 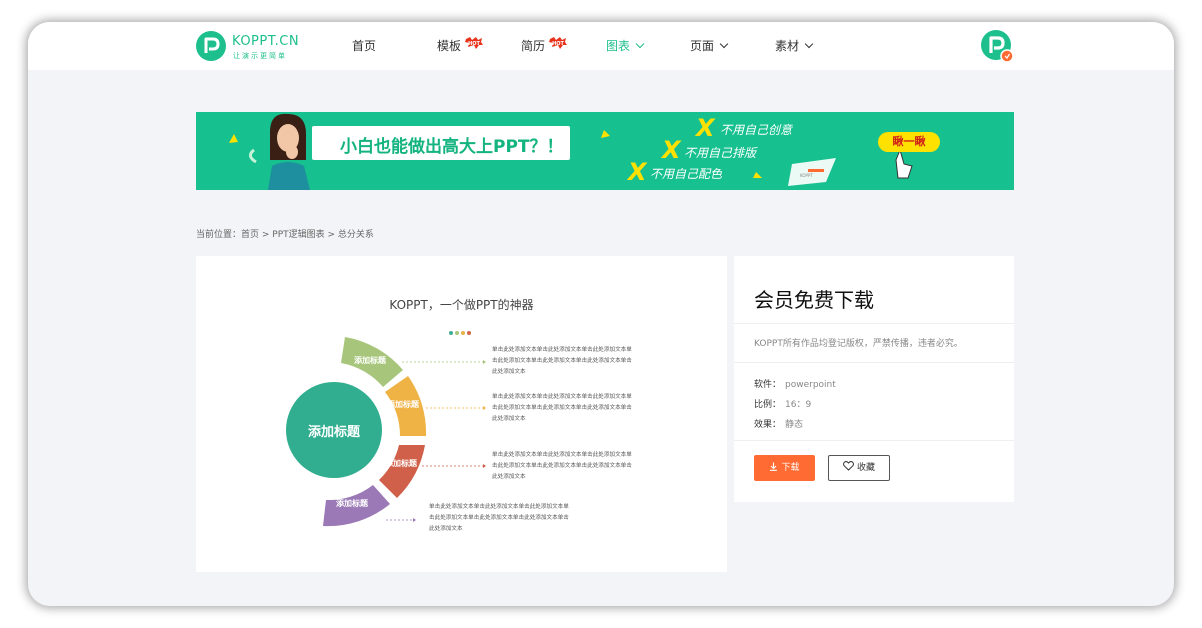 I want to click on breadcrumb-prefix: 当前位置：, so click(x=219, y=235).